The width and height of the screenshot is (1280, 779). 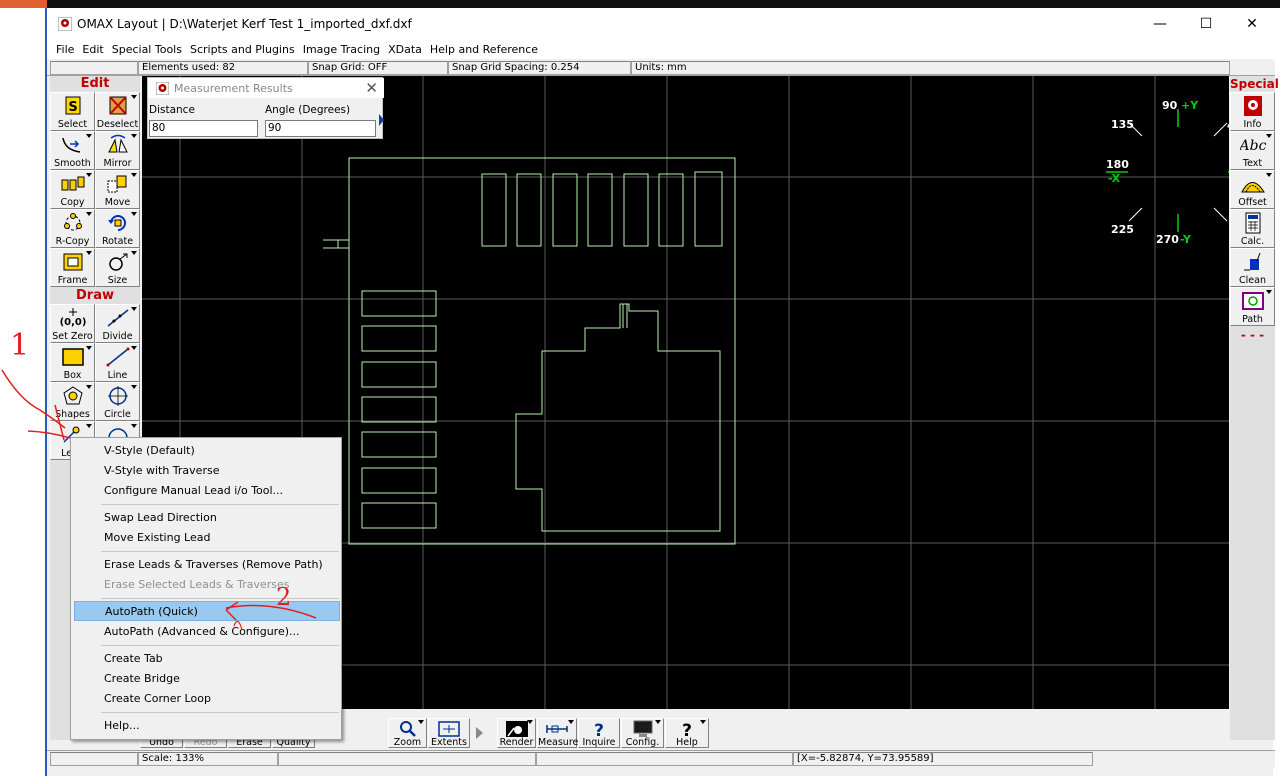 I want to click on menu-edit: Edit, so click(x=92, y=49).